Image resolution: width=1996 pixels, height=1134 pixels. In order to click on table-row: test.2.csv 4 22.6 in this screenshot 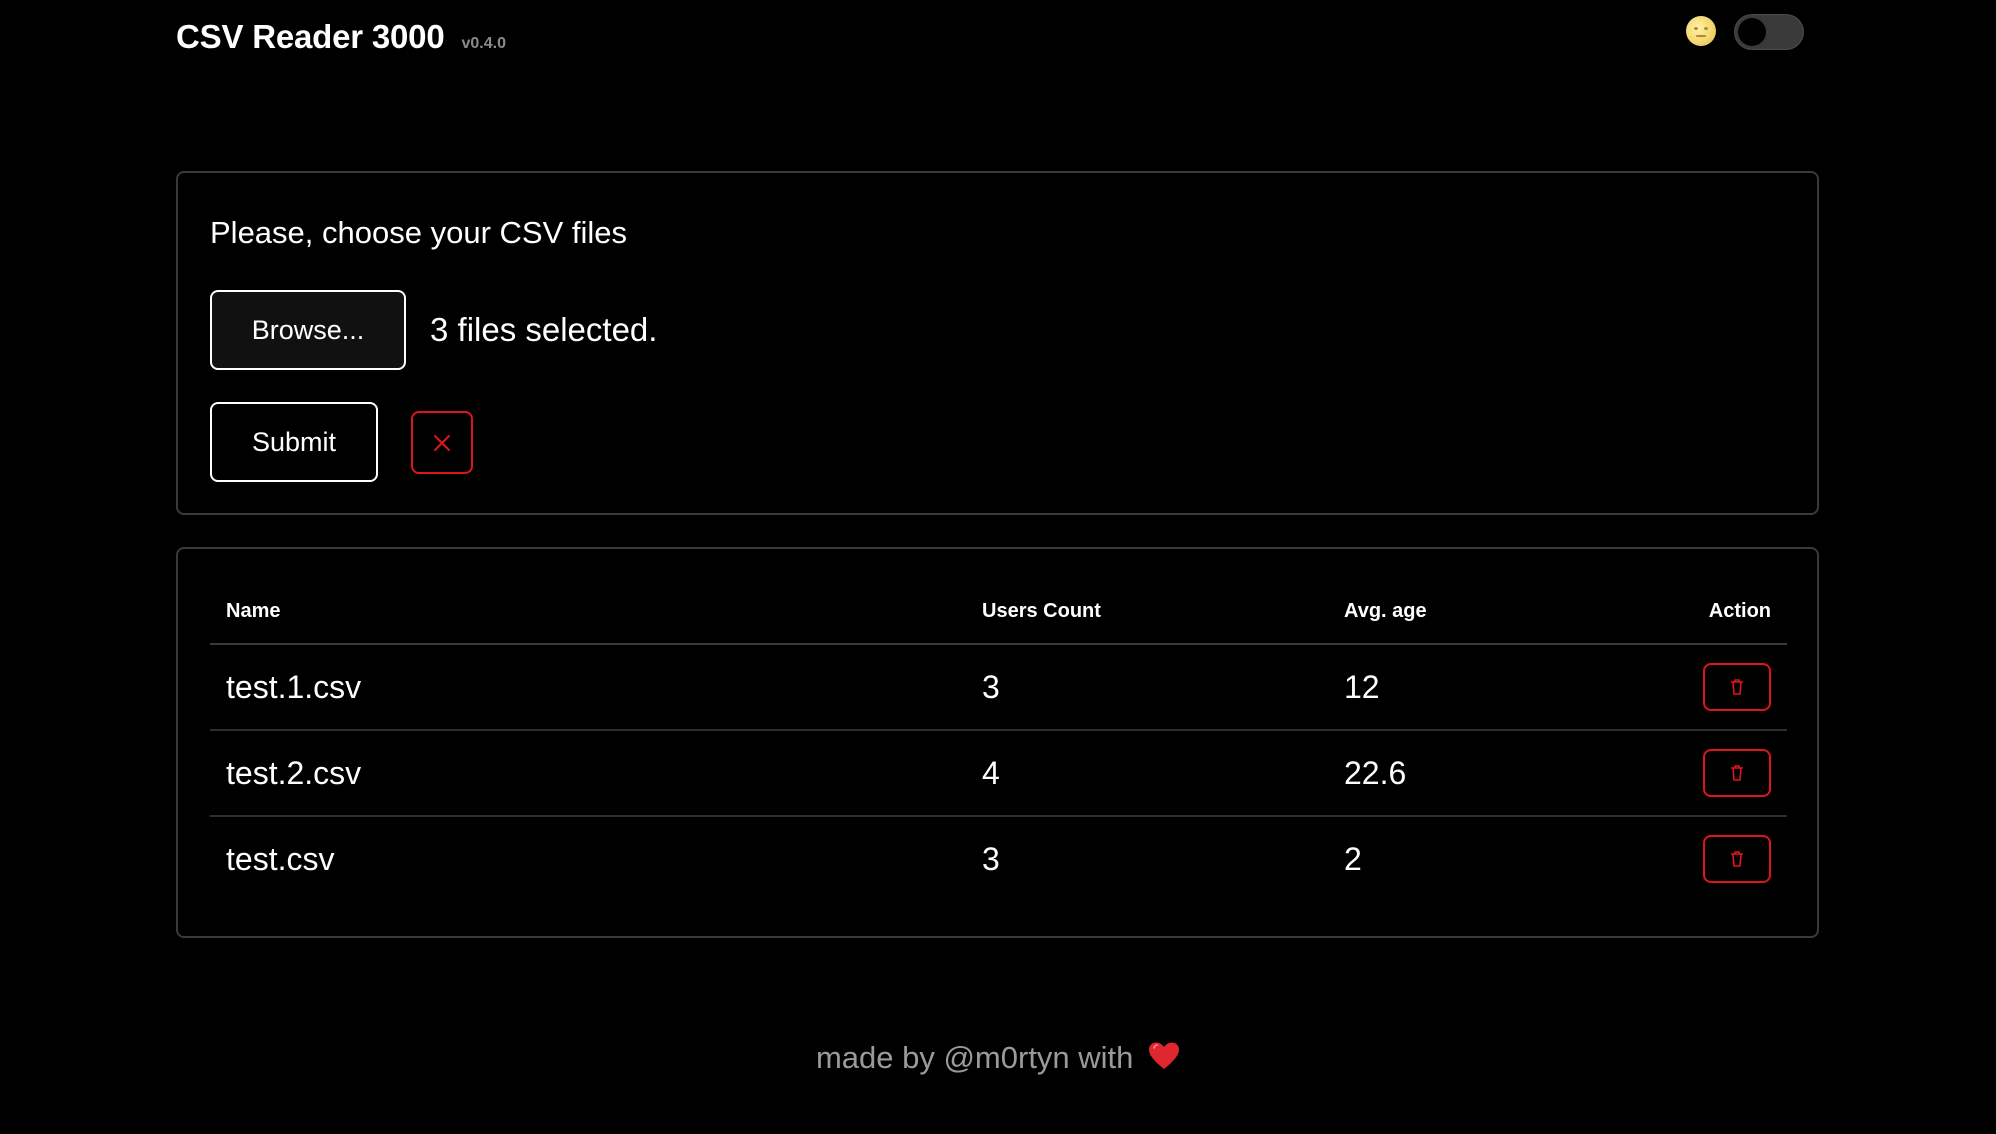, I will do `click(998, 773)`.